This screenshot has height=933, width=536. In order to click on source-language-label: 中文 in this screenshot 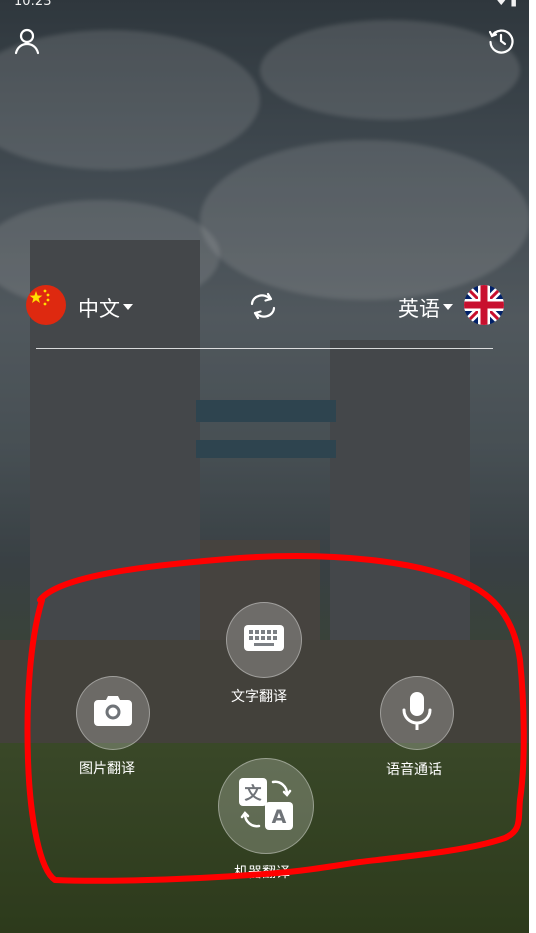, I will do `click(99, 308)`.